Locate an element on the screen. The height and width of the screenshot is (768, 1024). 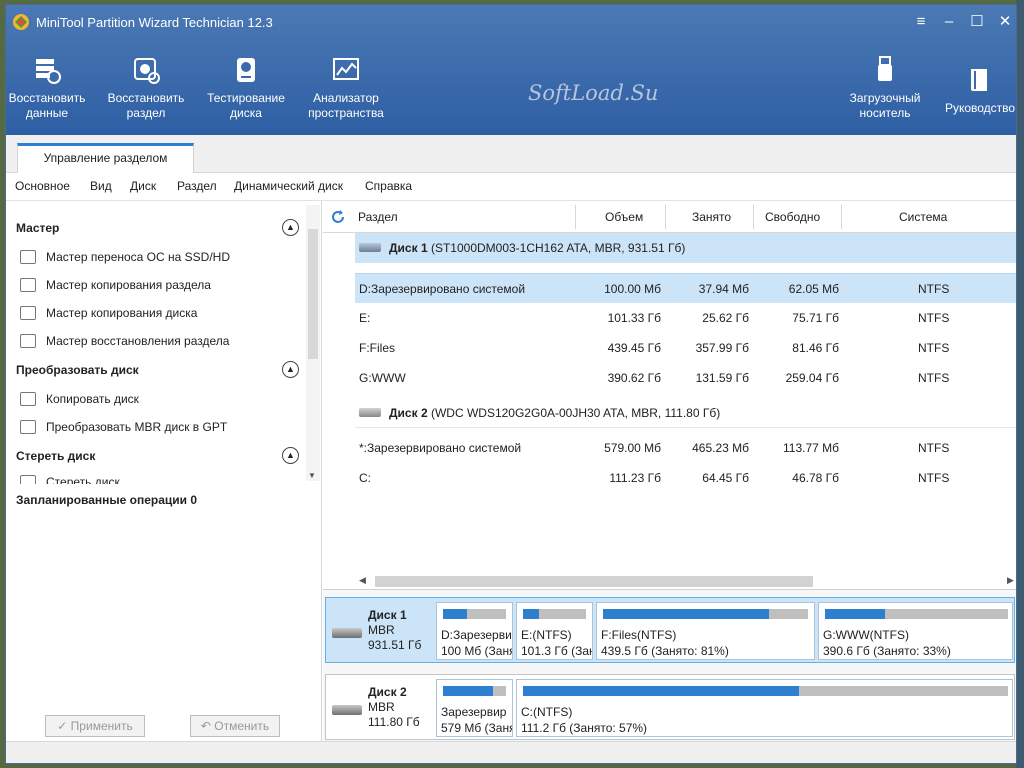
partition-used: 25.62 Гб is located at coordinates (725, 318).